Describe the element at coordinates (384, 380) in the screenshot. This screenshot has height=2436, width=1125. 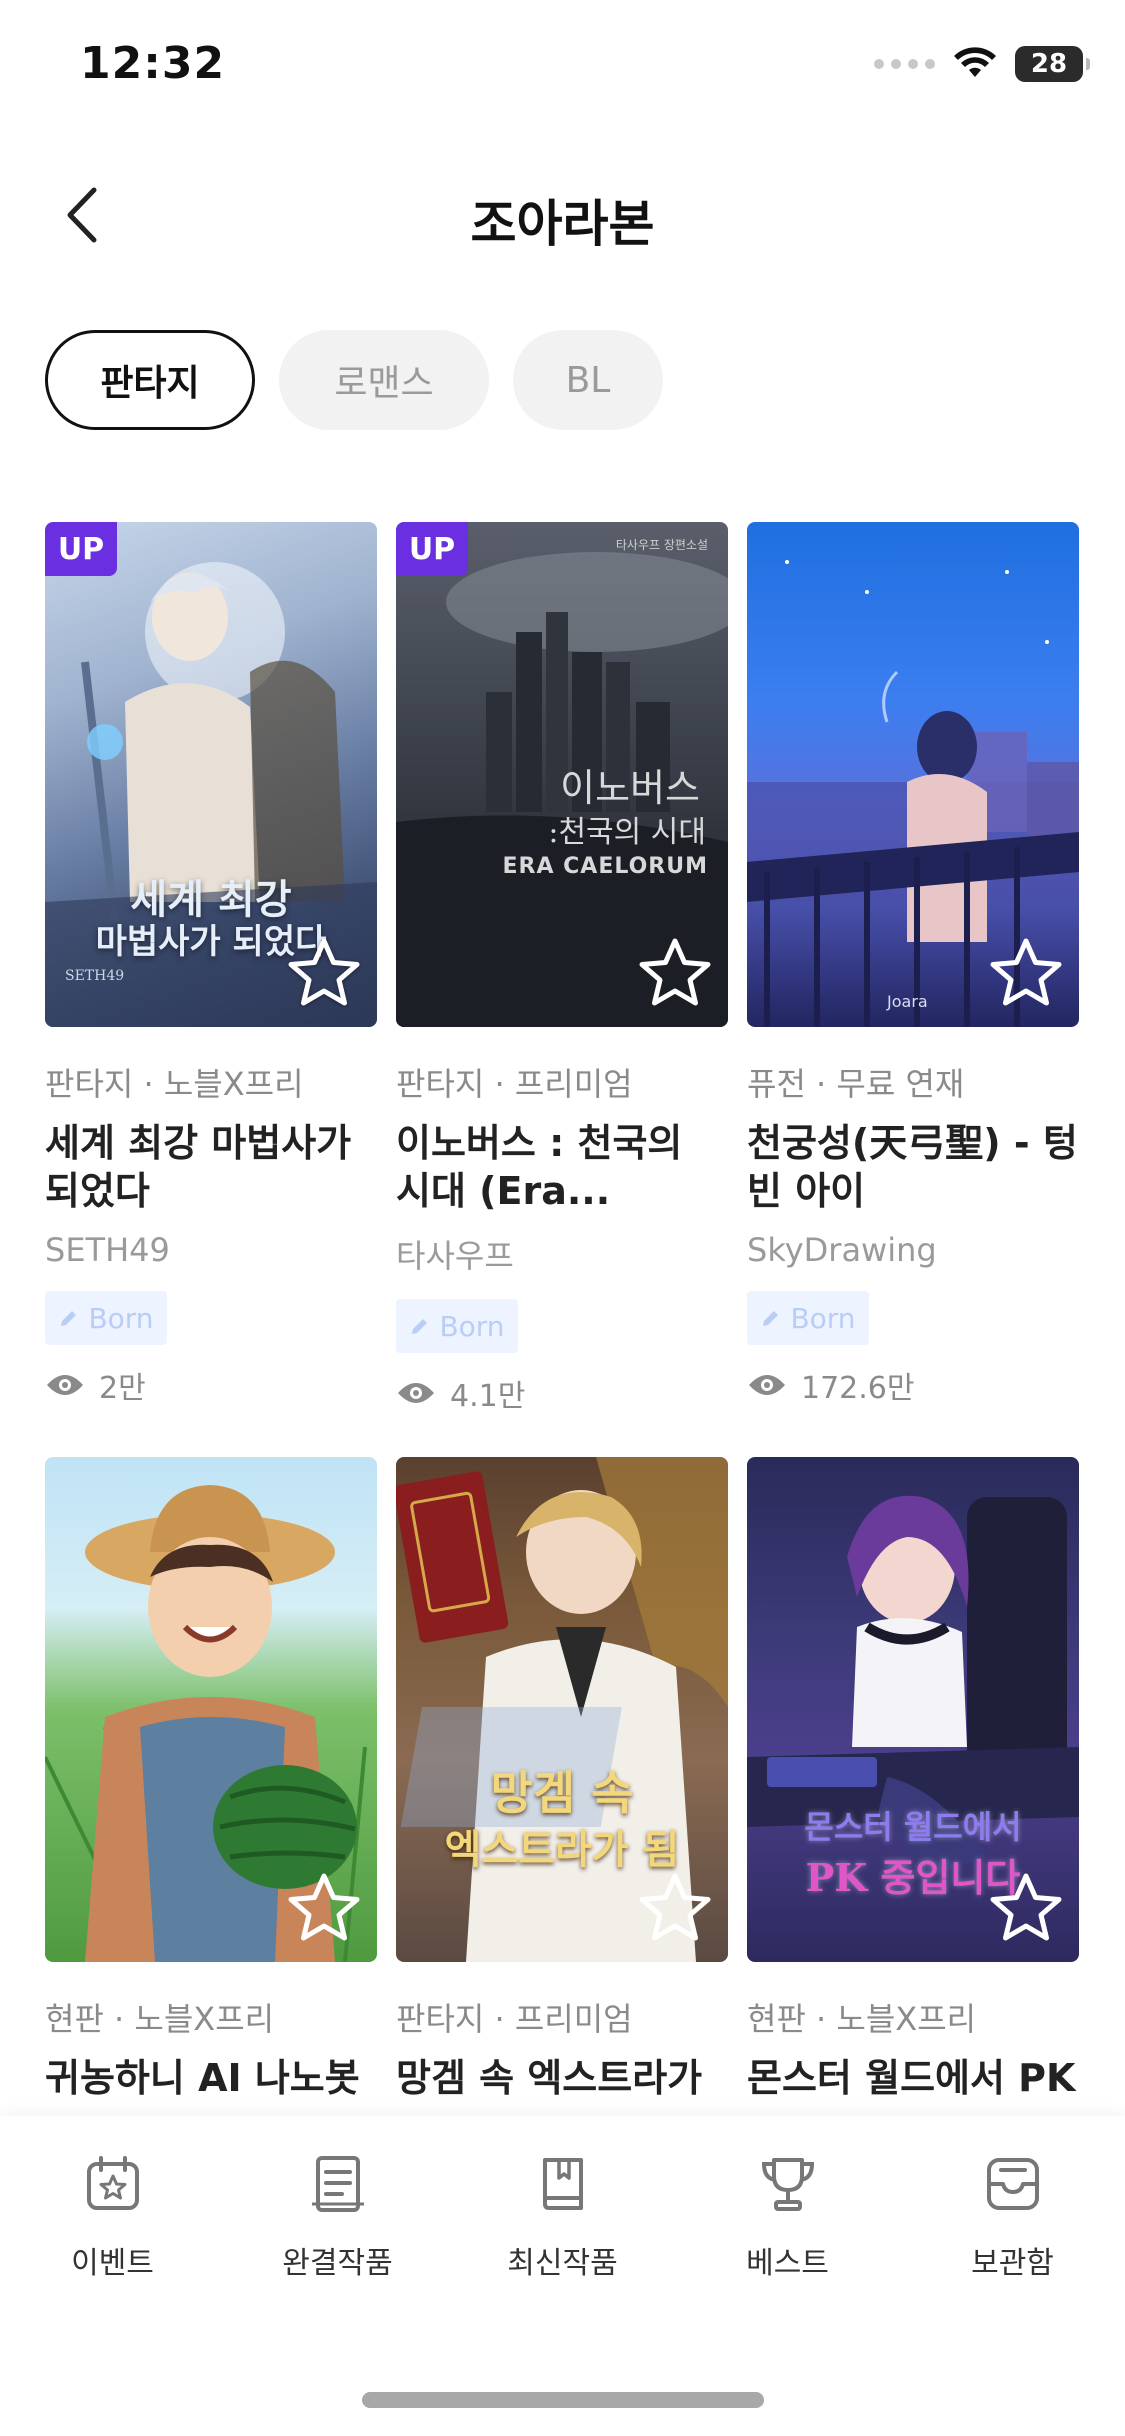
I see `tab-romance: 로맨스` at that location.